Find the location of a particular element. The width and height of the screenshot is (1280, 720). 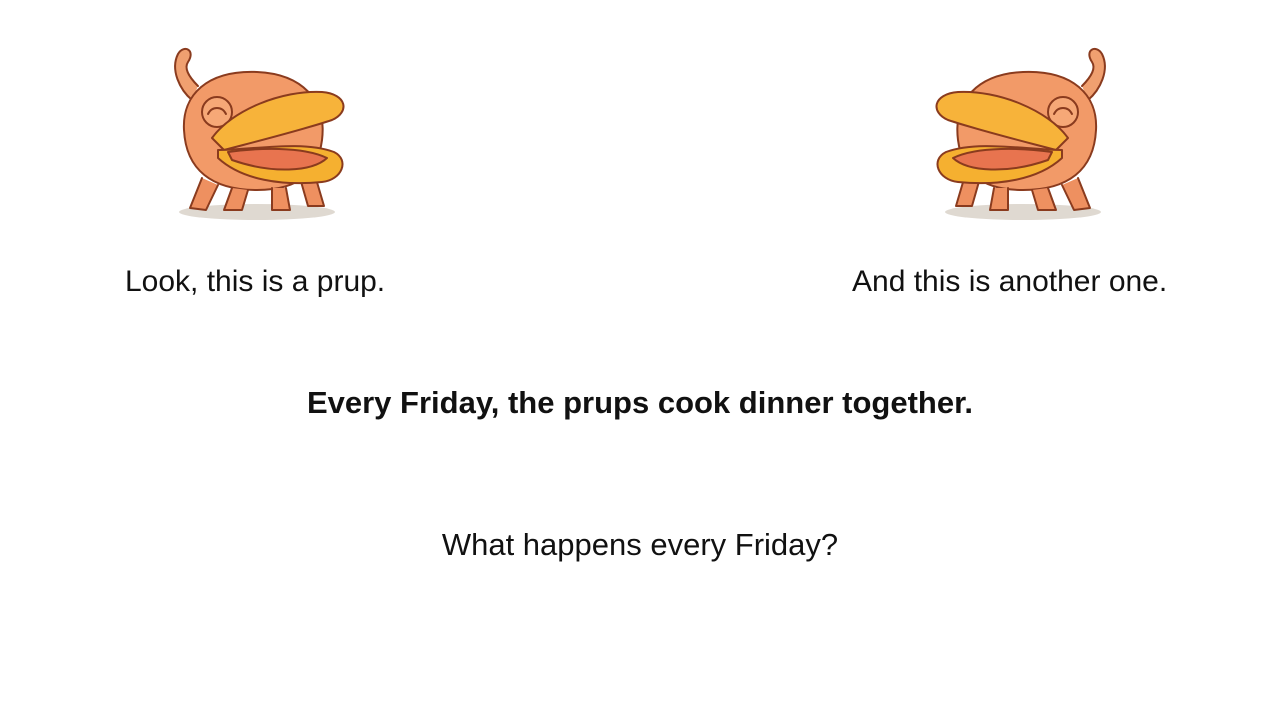

caption-right: And this is another one. is located at coordinates (1010, 281).